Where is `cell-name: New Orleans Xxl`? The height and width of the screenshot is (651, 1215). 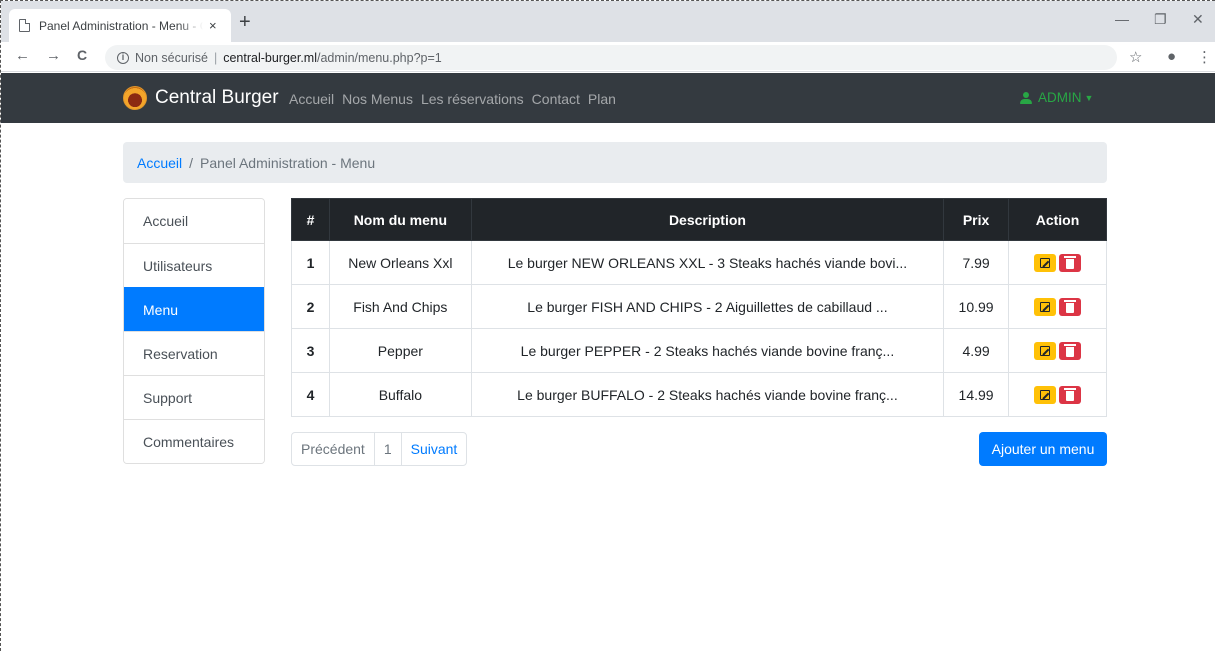
cell-name: New Orleans Xxl is located at coordinates (400, 262).